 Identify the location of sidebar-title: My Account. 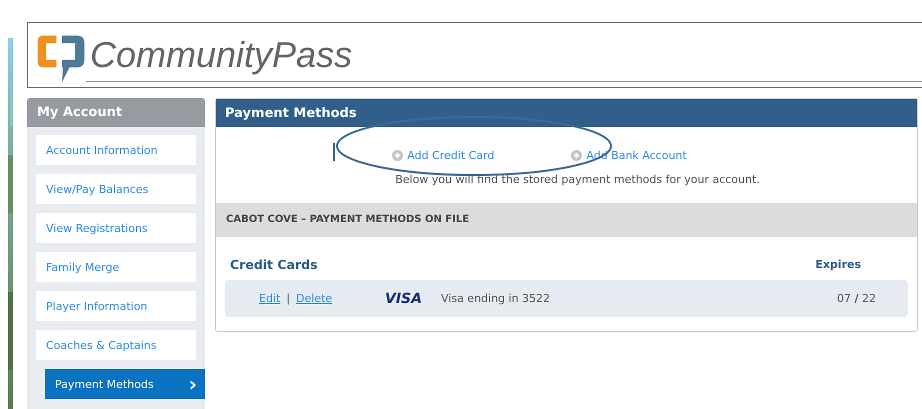
(116, 112).